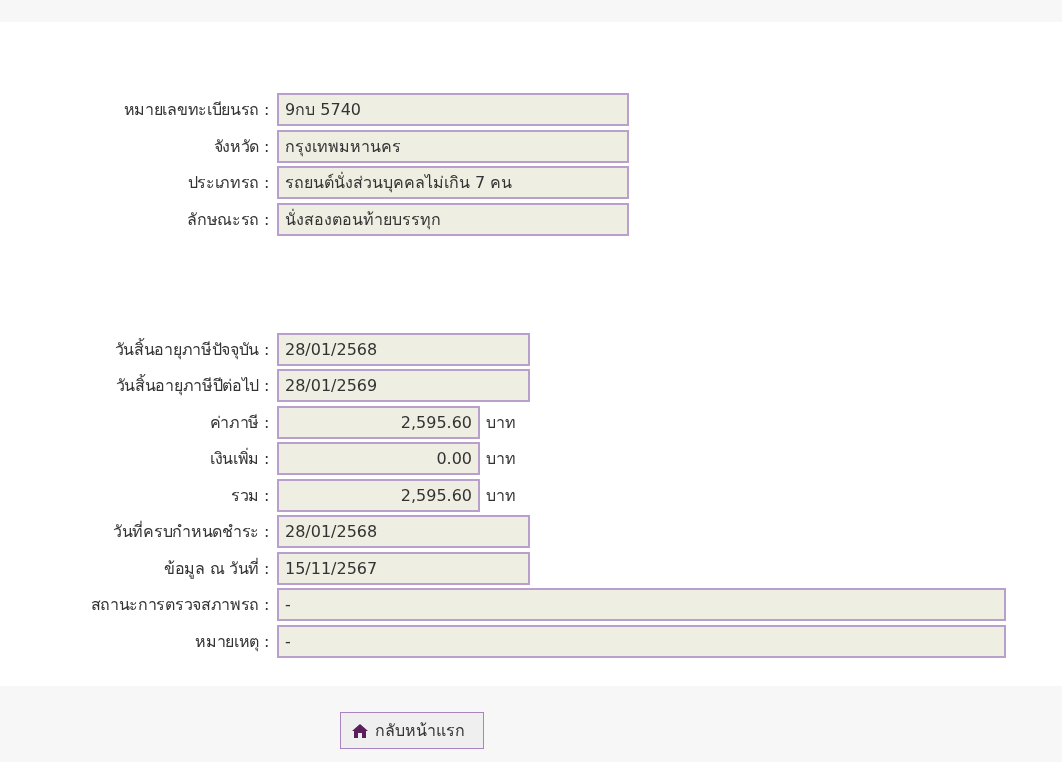 The image size is (1062, 762). What do you see at coordinates (453, 146) in the screenshot?
I see `text-field: กรุงเทพมหานคร` at bounding box center [453, 146].